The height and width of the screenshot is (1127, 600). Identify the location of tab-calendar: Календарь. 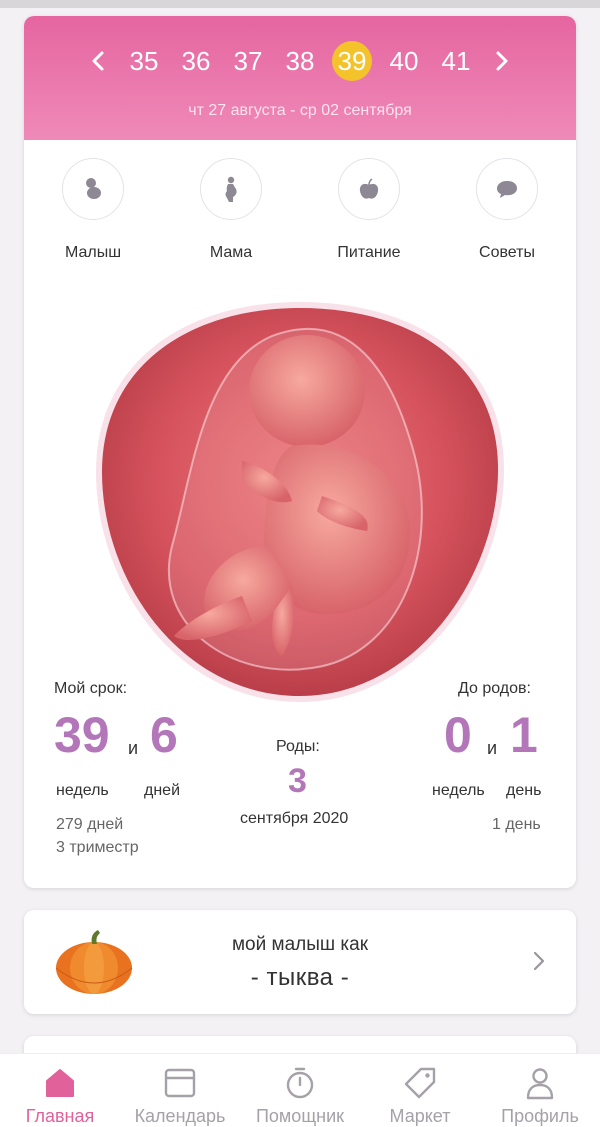
(180, 1090).